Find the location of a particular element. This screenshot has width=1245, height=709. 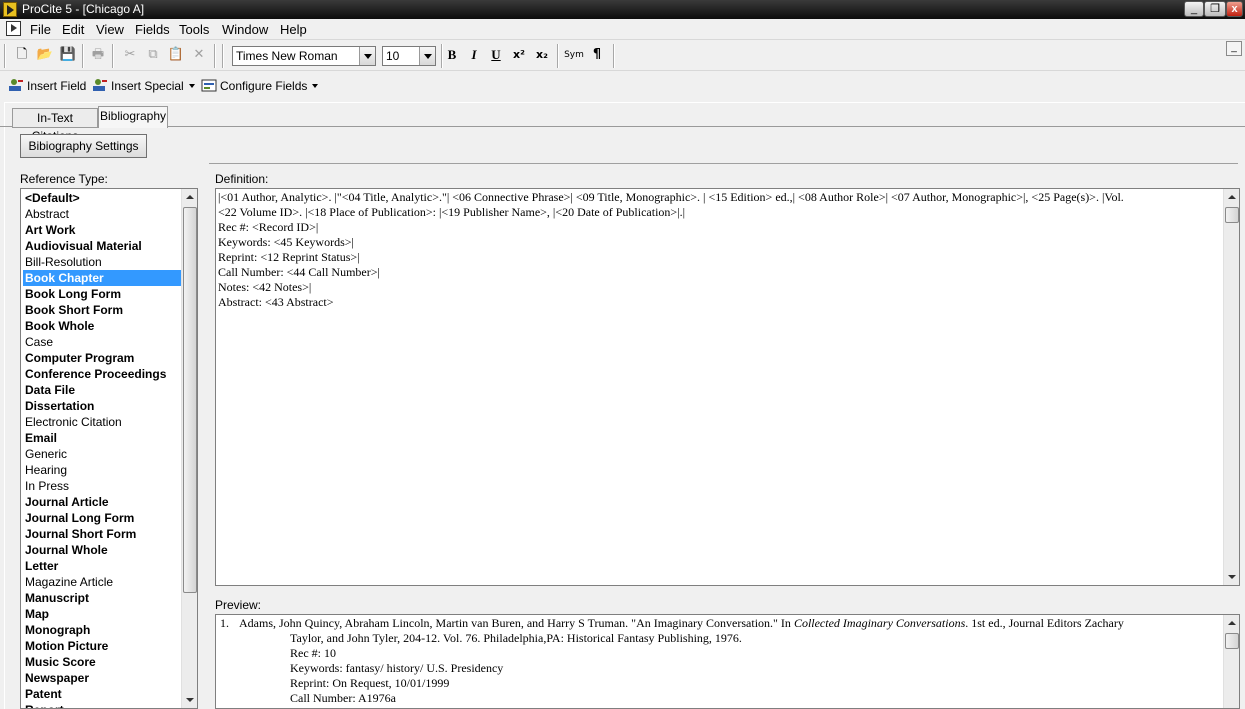

menu-fields: Fields is located at coordinates (152, 29).